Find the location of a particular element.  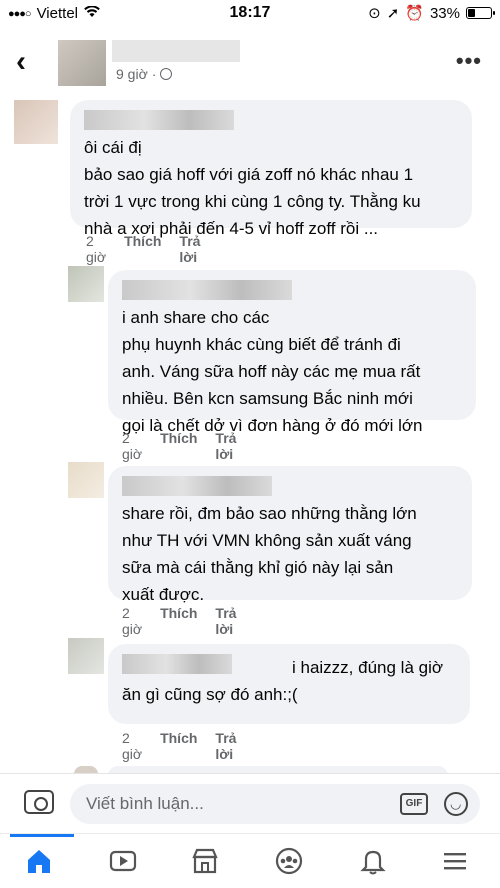

groups-icon is located at coordinates (289, 861).